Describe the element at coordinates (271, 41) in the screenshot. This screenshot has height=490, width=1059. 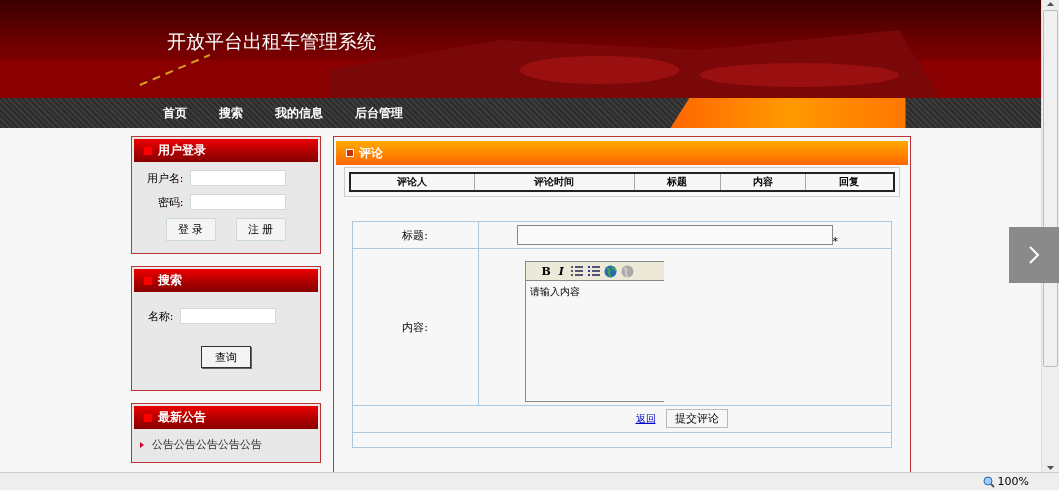
I see `site-title: 开放平台出租车管理系统` at that location.